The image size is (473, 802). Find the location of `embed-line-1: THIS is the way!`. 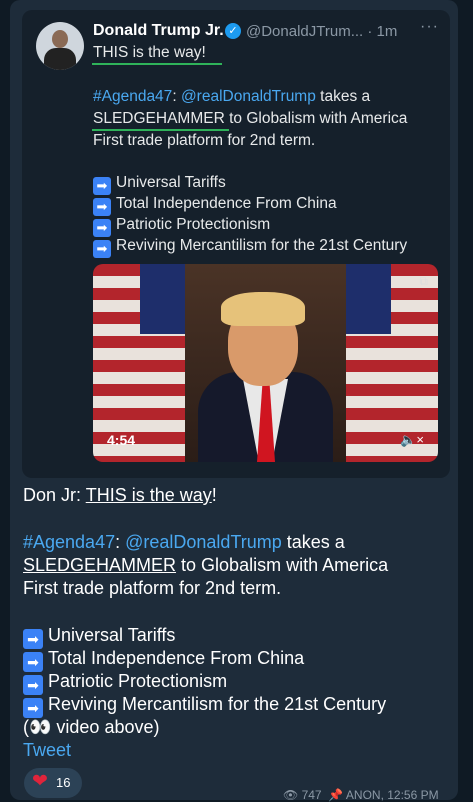

embed-line-1: THIS is the way! is located at coordinates (149, 52).